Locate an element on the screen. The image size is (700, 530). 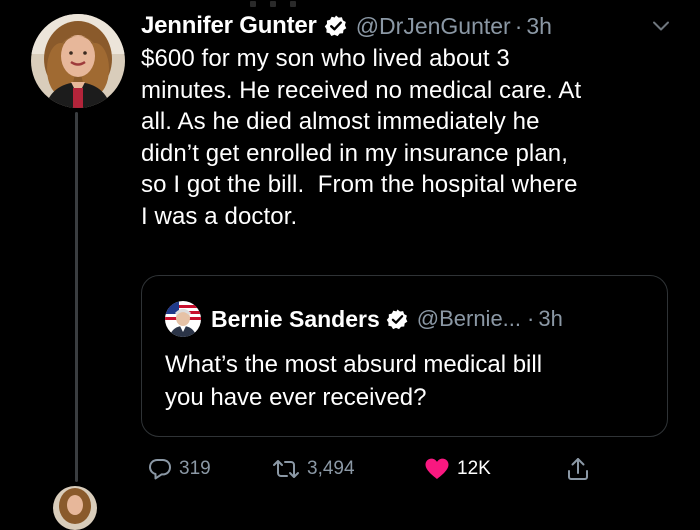
like-button: 12K is located at coordinates (457, 469).